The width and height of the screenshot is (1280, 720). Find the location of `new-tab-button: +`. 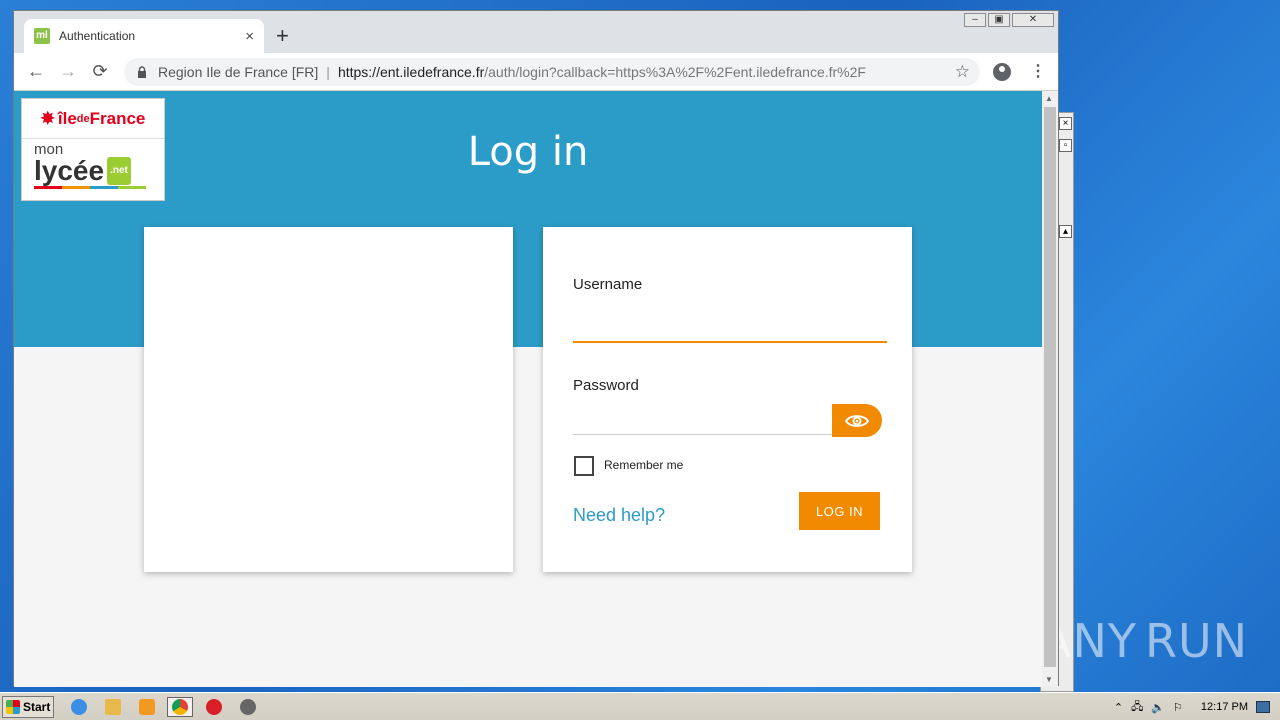

new-tab-button: + is located at coordinates (282, 36).